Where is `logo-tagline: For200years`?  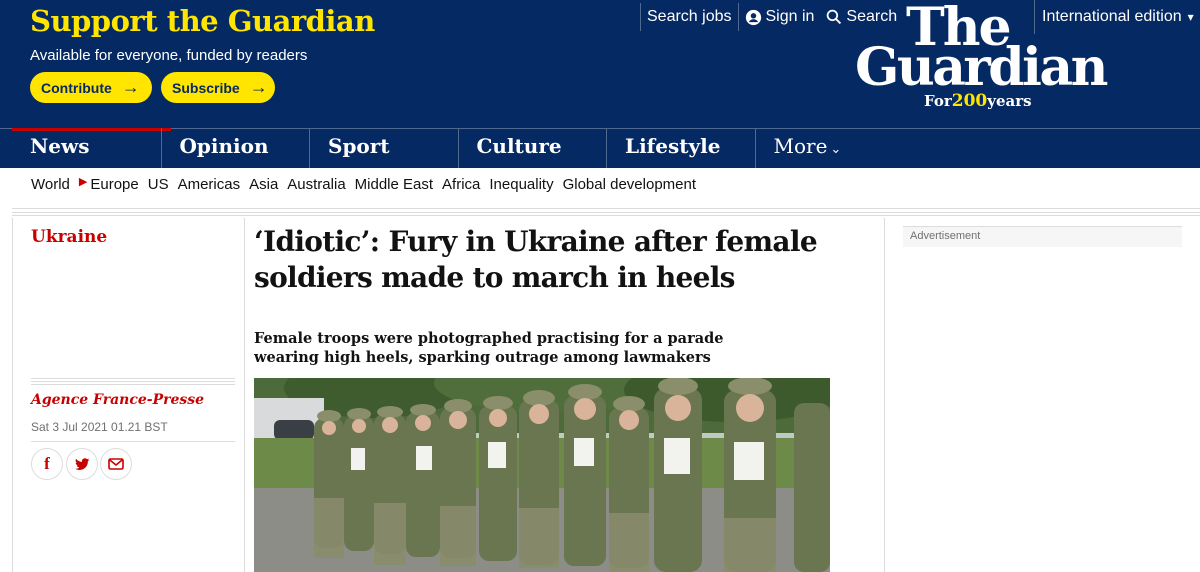 logo-tagline: For200years is located at coordinates (978, 101).